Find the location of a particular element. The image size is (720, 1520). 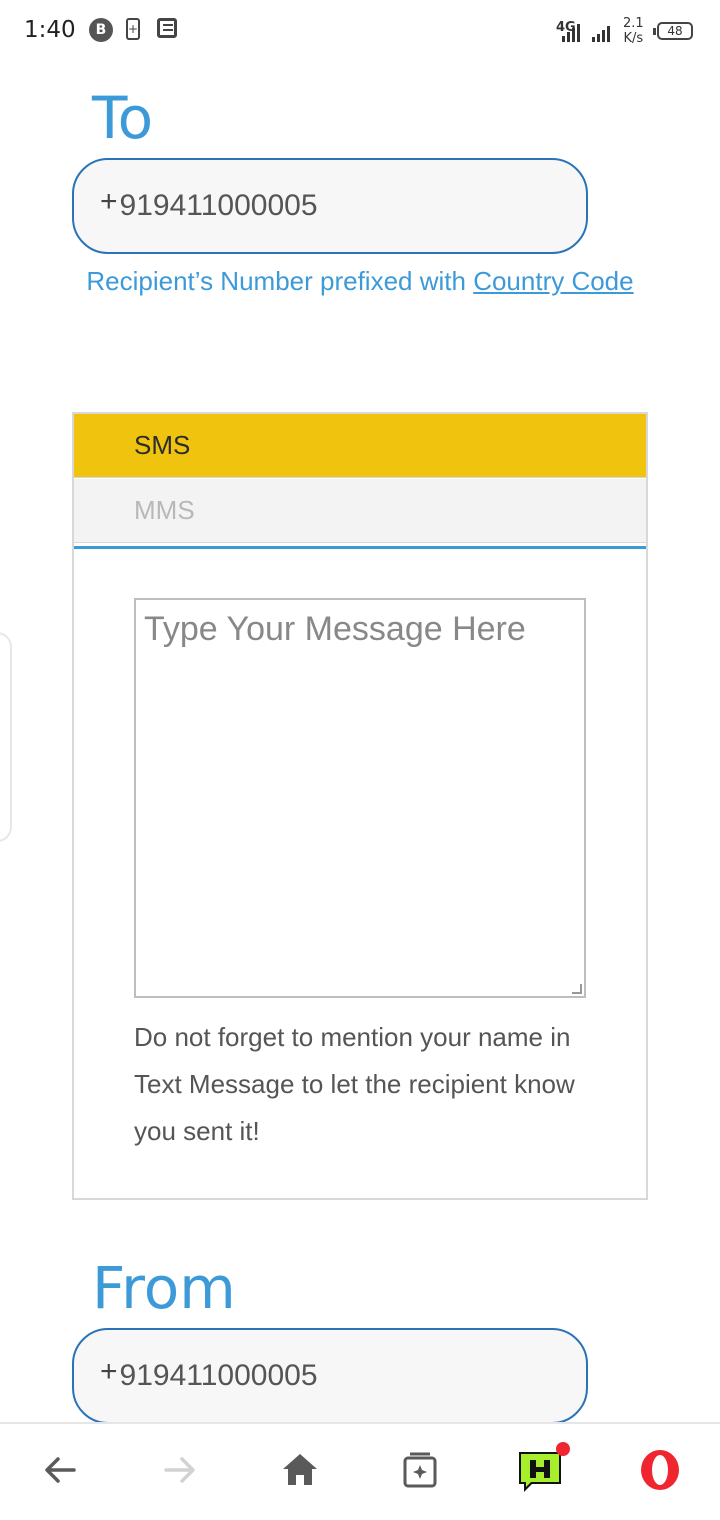

home-icon is located at coordinates (300, 1470).